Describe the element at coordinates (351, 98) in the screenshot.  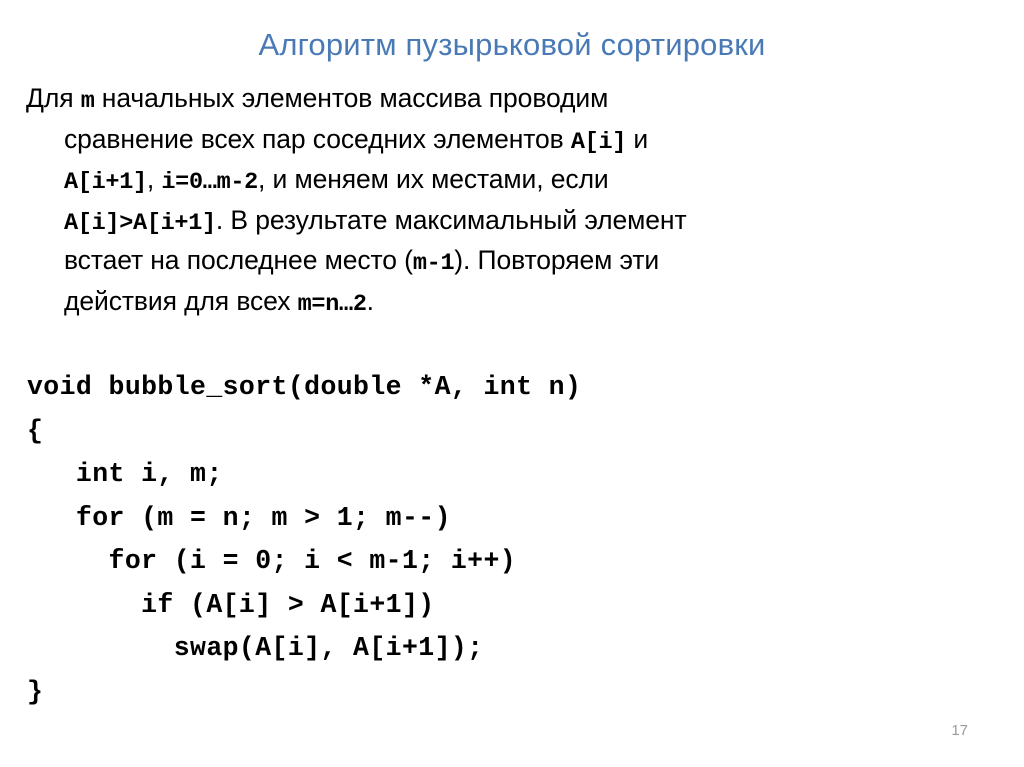
I see `paragraph-text: начальных элементов массива проводим` at that location.